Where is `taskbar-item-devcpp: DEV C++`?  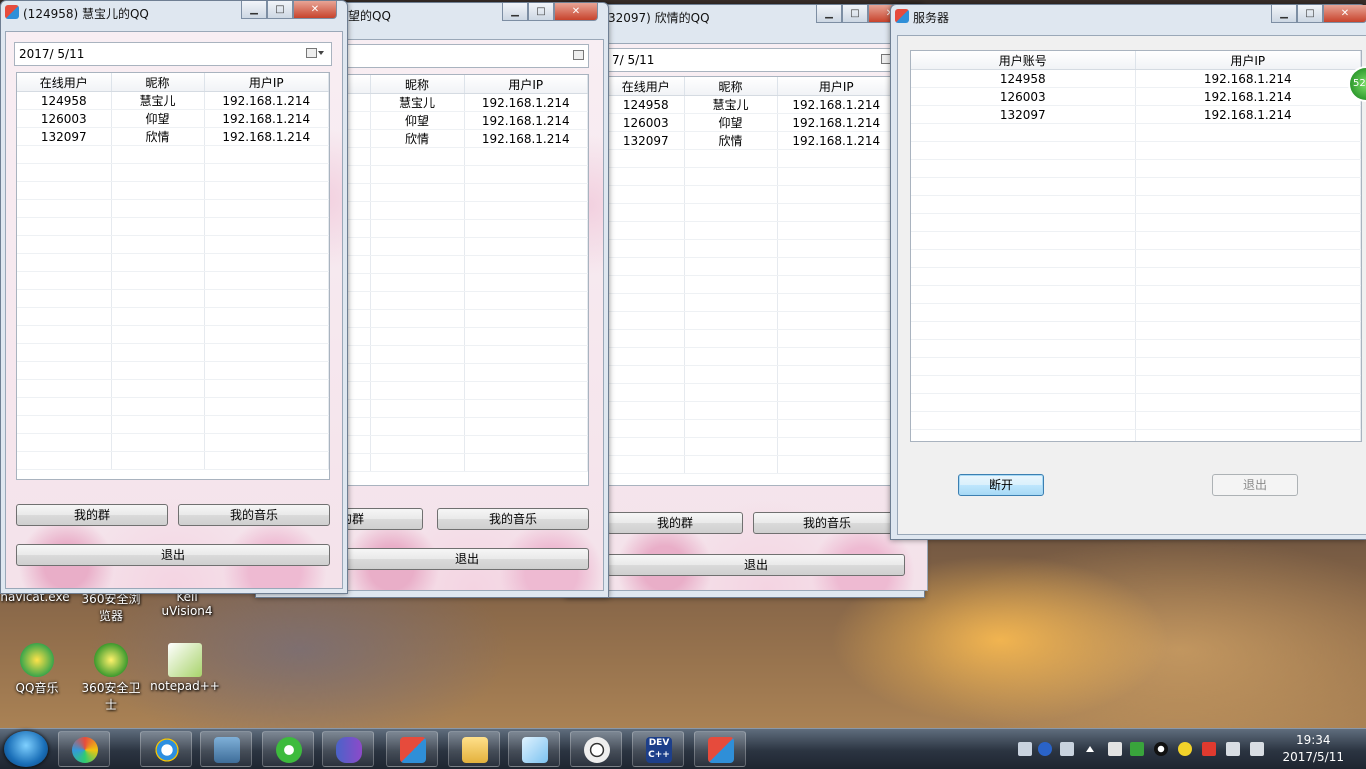
taskbar-item-devcpp: DEV C++ is located at coordinates (658, 749).